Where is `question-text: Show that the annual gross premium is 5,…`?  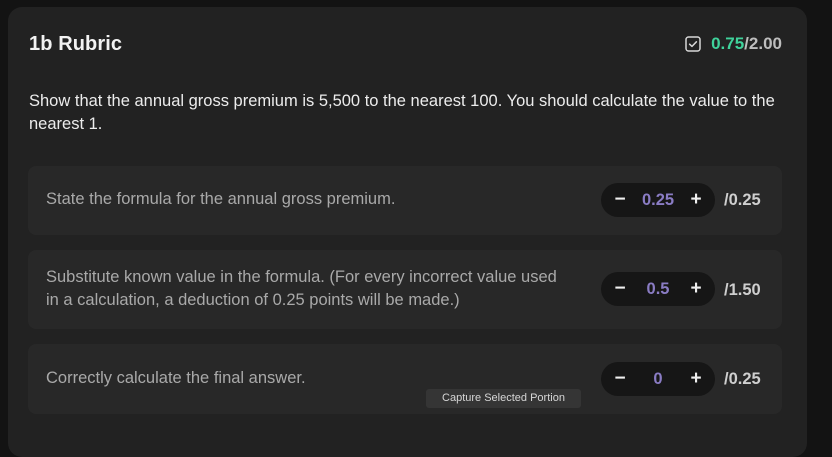
question-text: Show that the annual gross premium is 5,… is located at coordinates (402, 112).